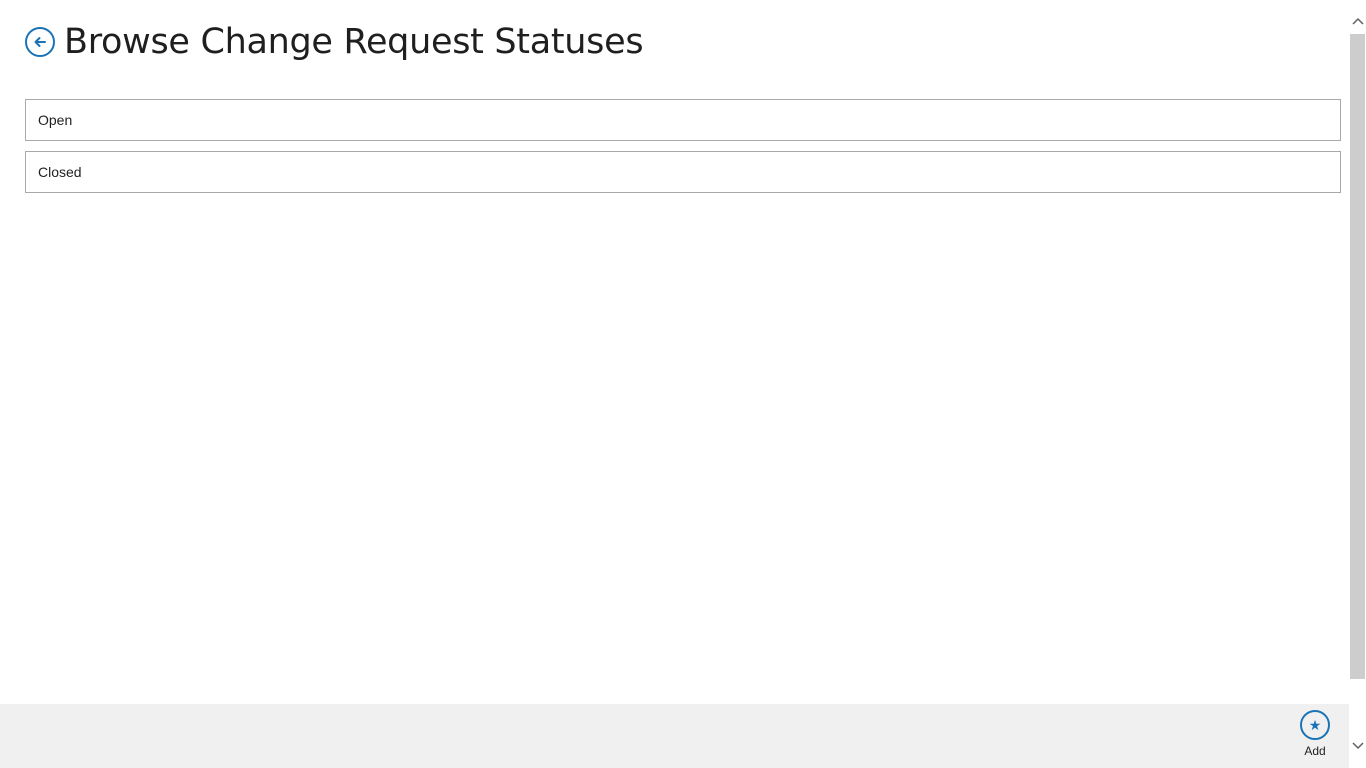  What do you see at coordinates (1357, 356) in the screenshot?
I see `scroll-thumb` at bounding box center [1357, 356].